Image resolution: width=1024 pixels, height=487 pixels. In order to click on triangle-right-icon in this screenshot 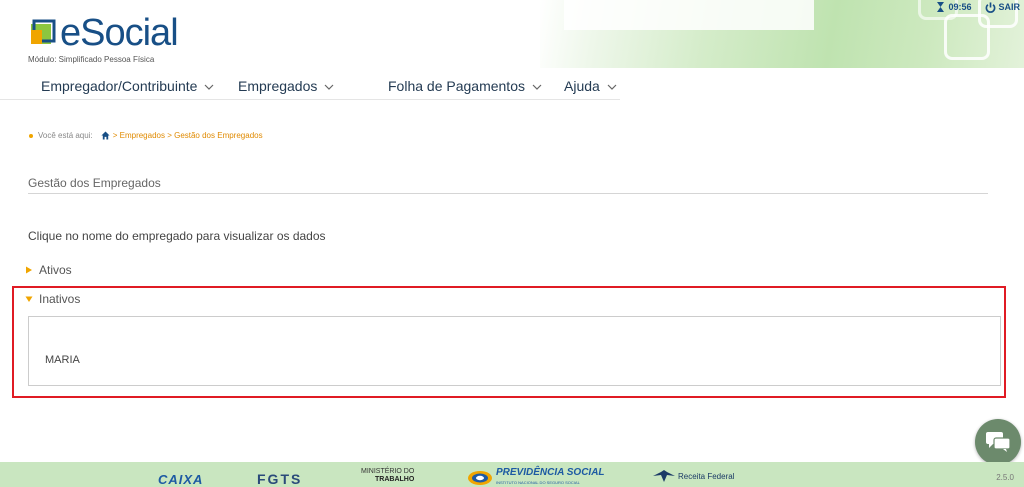, I will do `click(29, 270)`.